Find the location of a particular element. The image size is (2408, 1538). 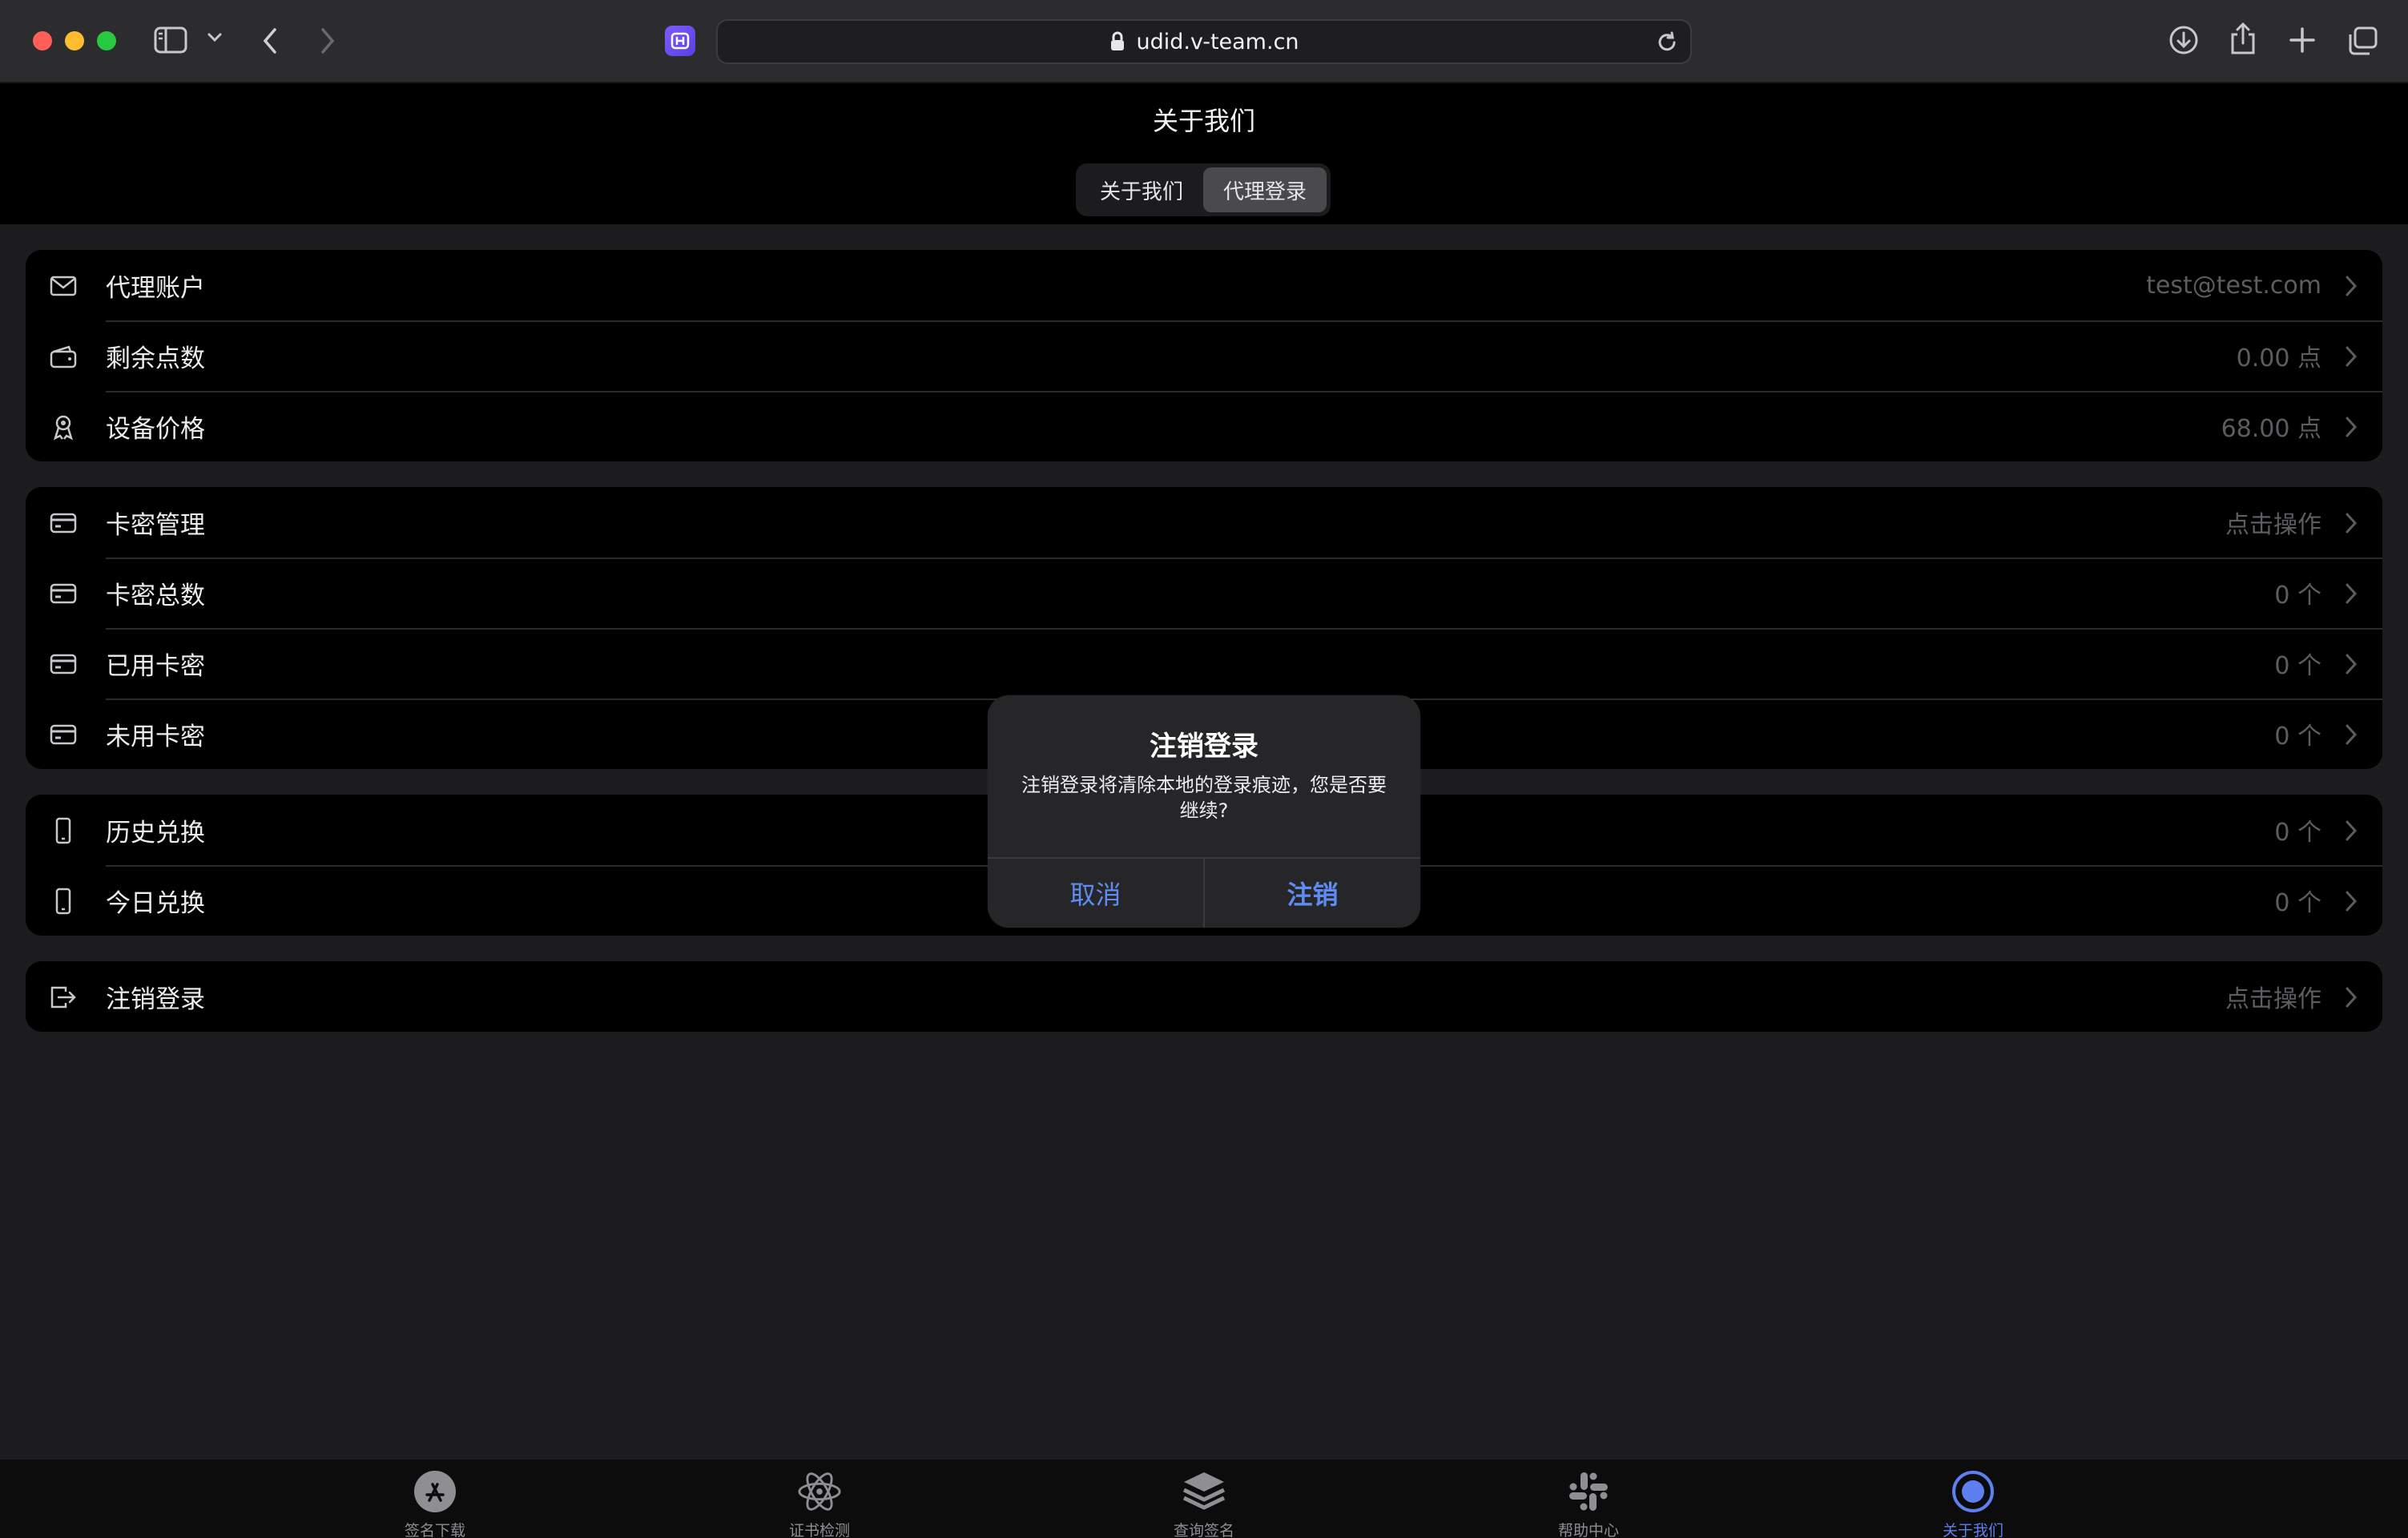

download-icon is located at coordinates (2184, 40).